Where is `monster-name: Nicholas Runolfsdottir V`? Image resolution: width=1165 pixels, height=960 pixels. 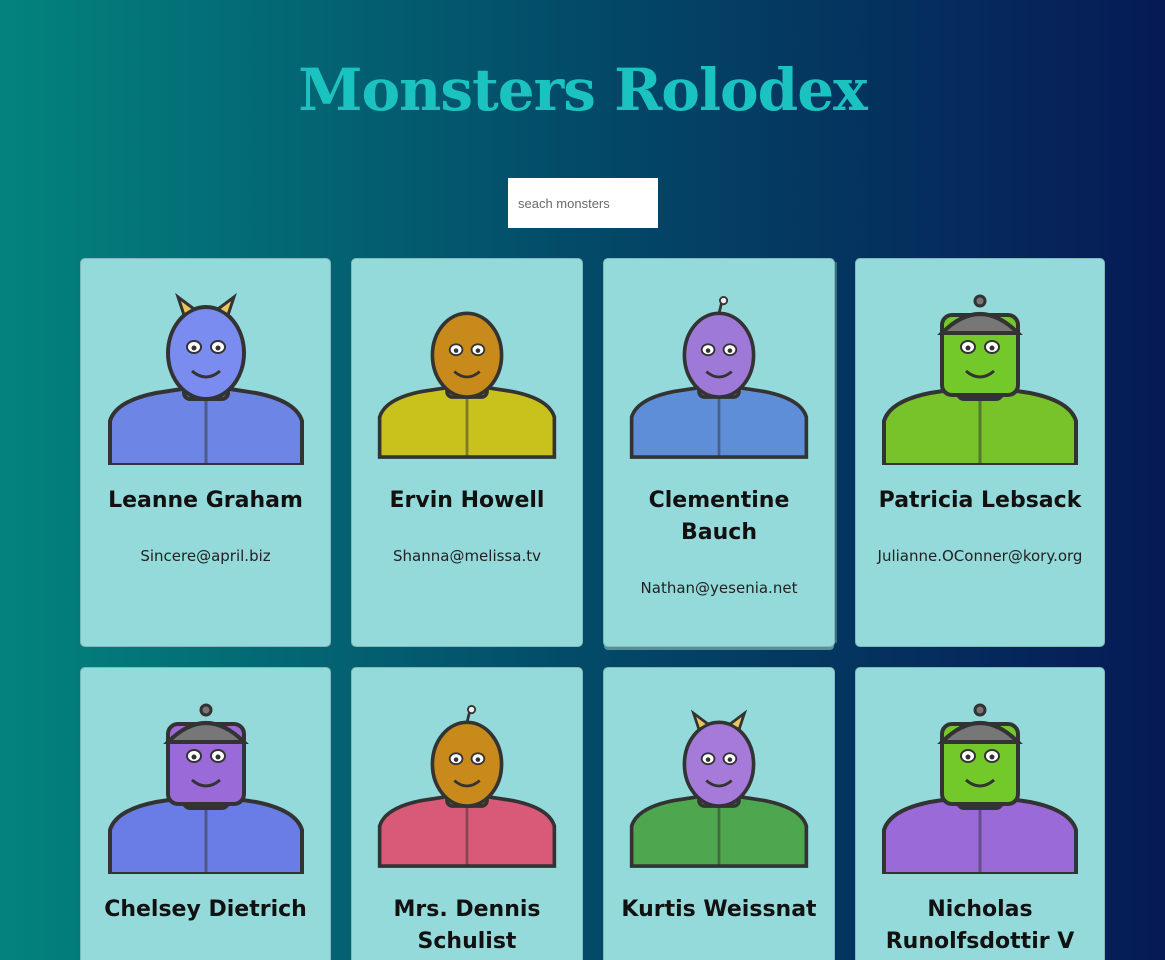 monster-name: Nicholas Runolfsdottir V is located at coordinates (980, 925).